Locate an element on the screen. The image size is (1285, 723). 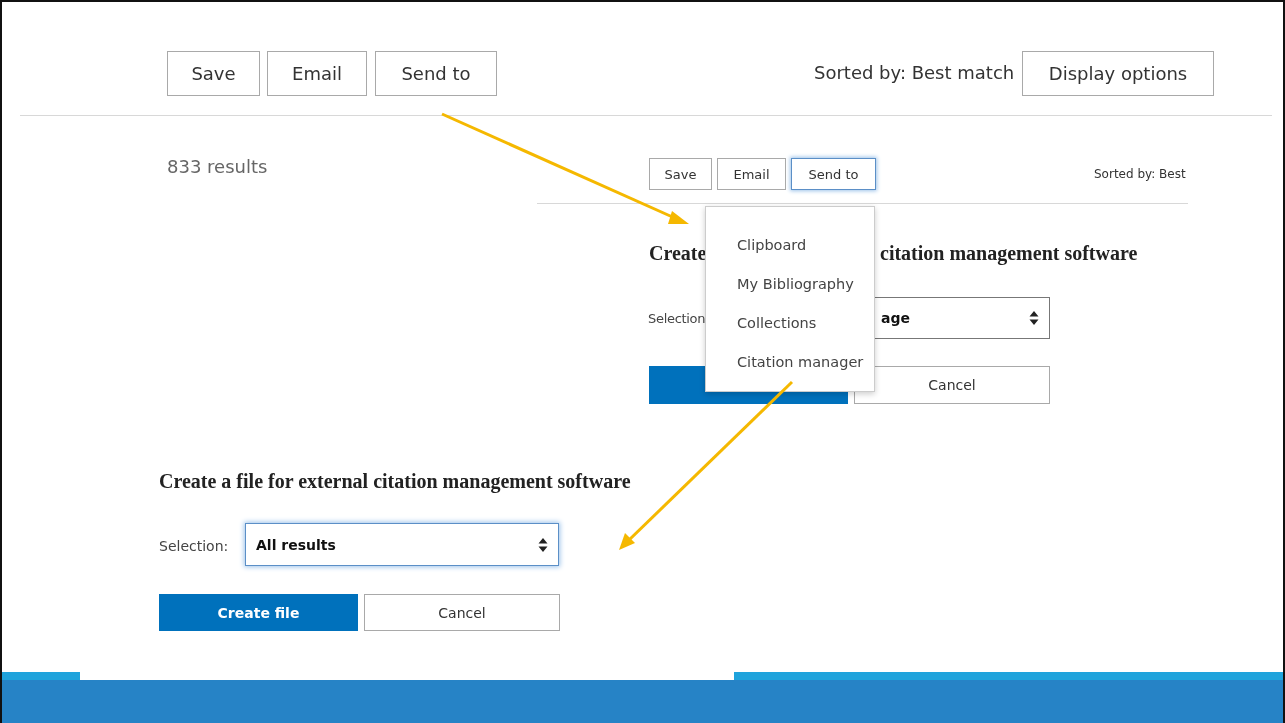
form-heading: Create a file for external citation management software is located at coordinates (395, 481).